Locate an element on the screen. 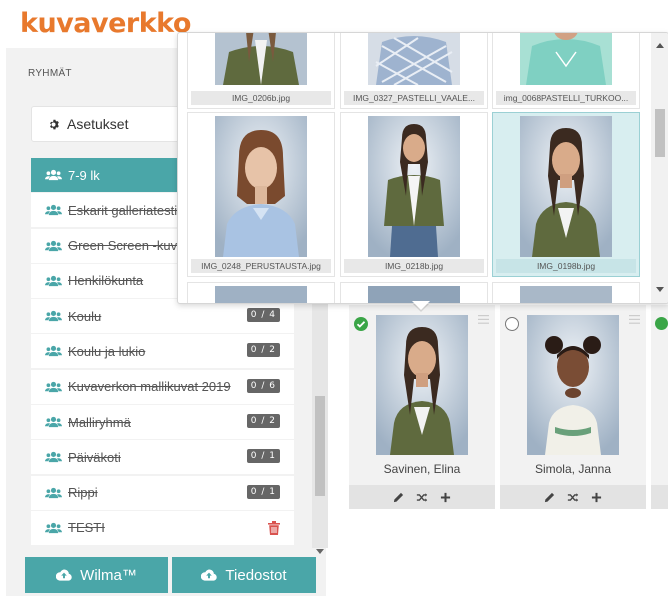 This screenshot has width=668, height=596. groups-heading: RYHMÄT is located at coordinates (50, 73).